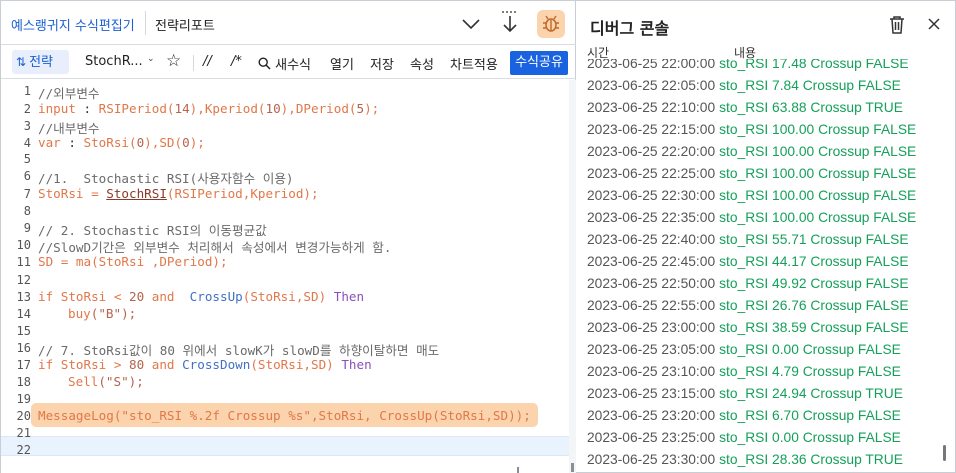 The height and width of the screenshot is (473, 956). What do you see at coordinates (27, 91) in the screenshot?
I see `line-number: 1` at bounding box center [27, 91].